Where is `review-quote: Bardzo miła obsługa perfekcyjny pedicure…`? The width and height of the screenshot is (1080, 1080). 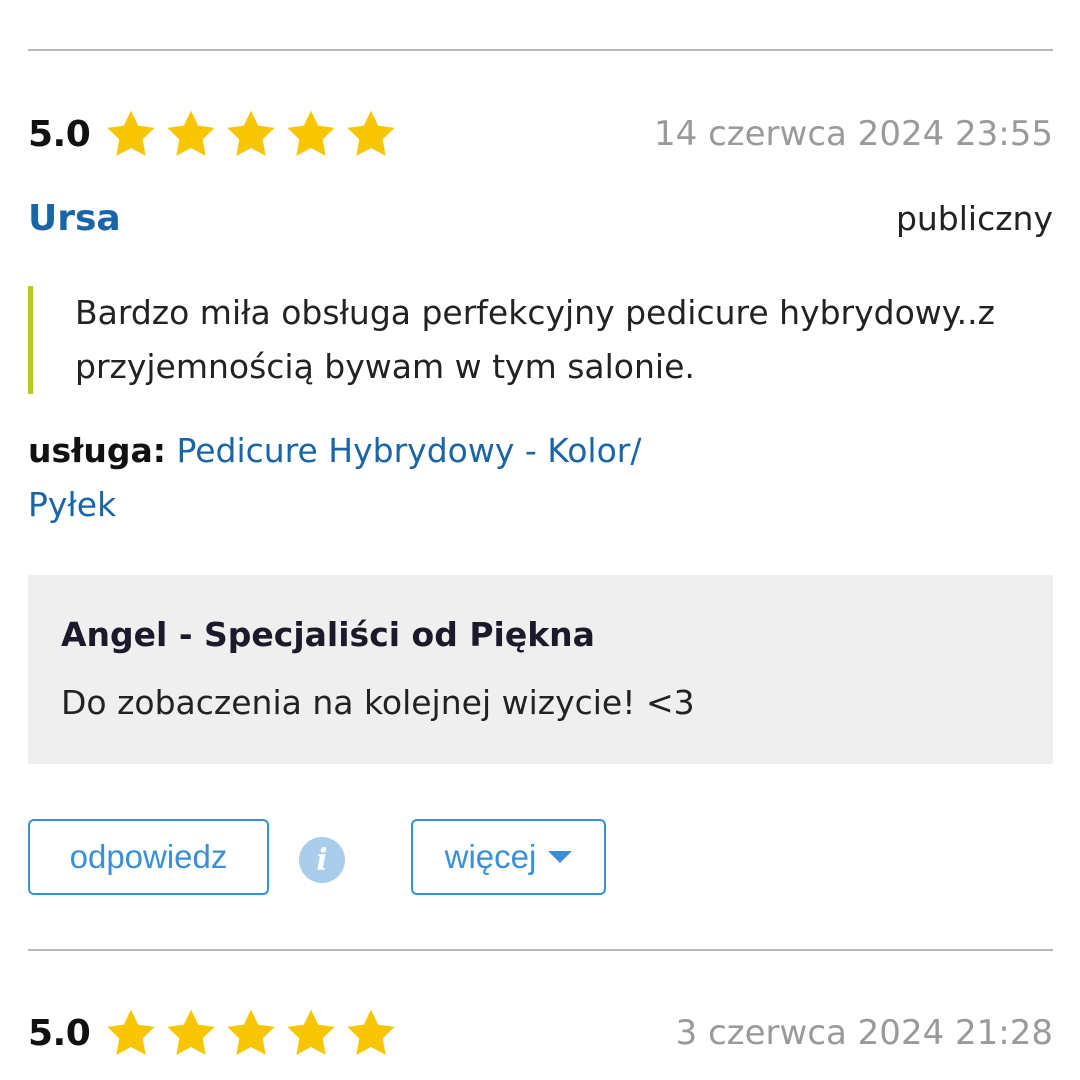 review-quote: Bardzo miła obsługa perfekcyjny pedicure… is located at coordinates (528, 340).